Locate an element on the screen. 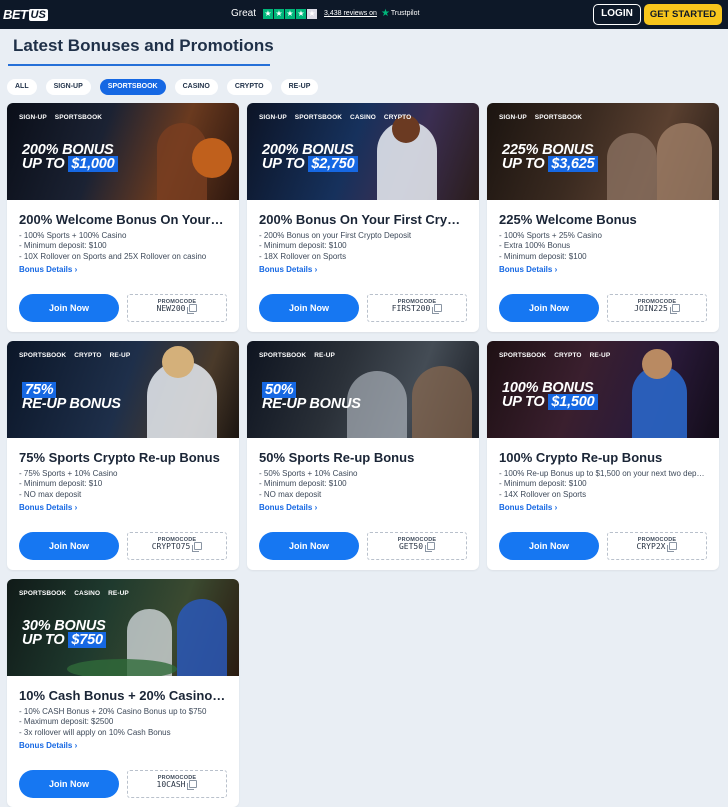  promo-tags: SPORTSBOOK CRYPTO RE-UP is located at coordinates (74, 355).